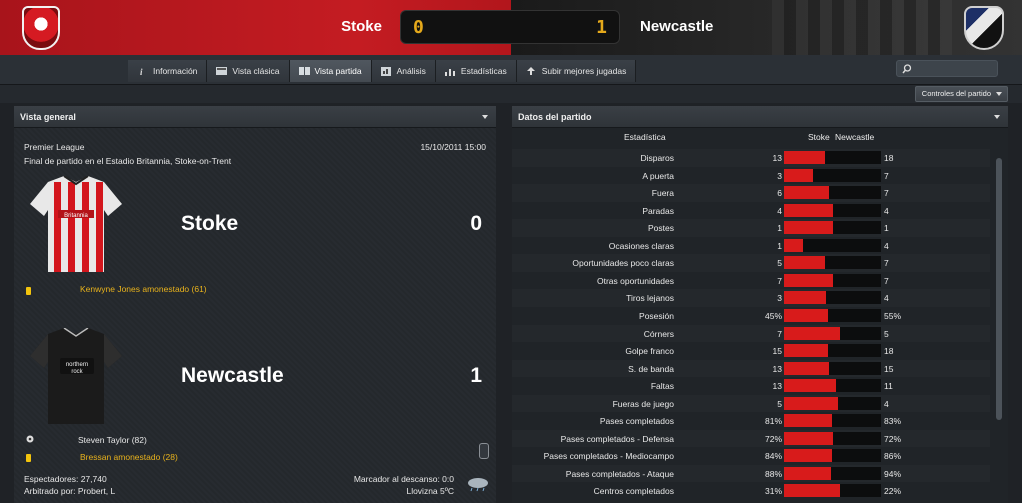 This screenshot has height=503, width=1022. What do you see at coordinates (889, 351) in the screenshot?
I see `stat-away-value: 18` at bounding box center [889, 351].